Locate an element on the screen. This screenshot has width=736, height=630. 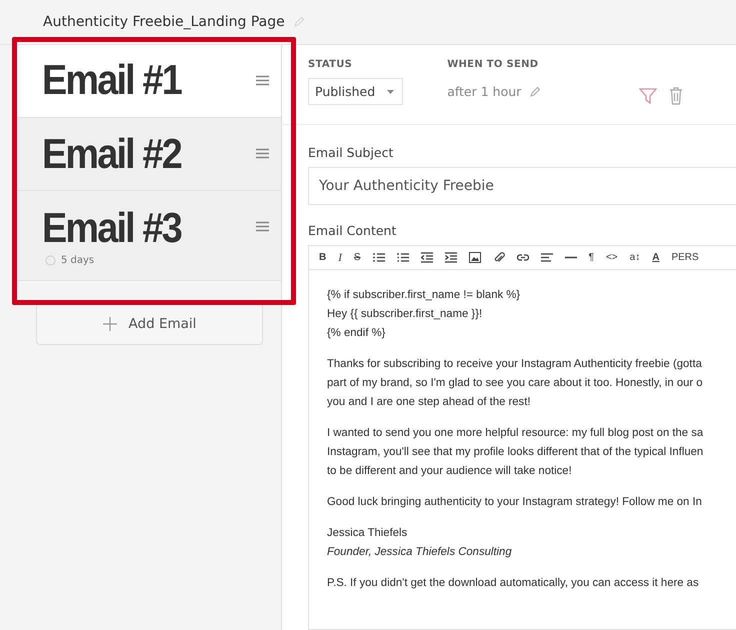
toolbar-button: A is located at coordinates (656, 257).